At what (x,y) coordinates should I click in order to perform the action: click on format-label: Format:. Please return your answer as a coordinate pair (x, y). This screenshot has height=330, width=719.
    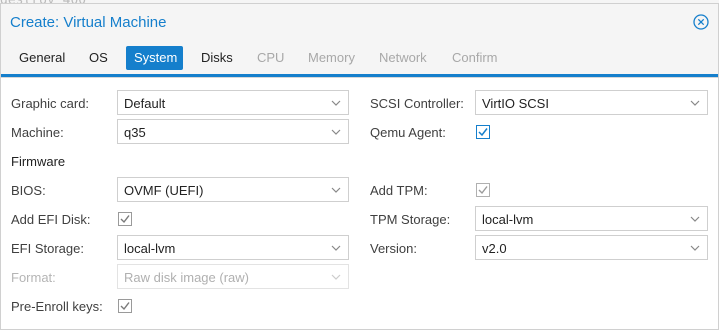
    Looking at the image, I should click on (33, 277).